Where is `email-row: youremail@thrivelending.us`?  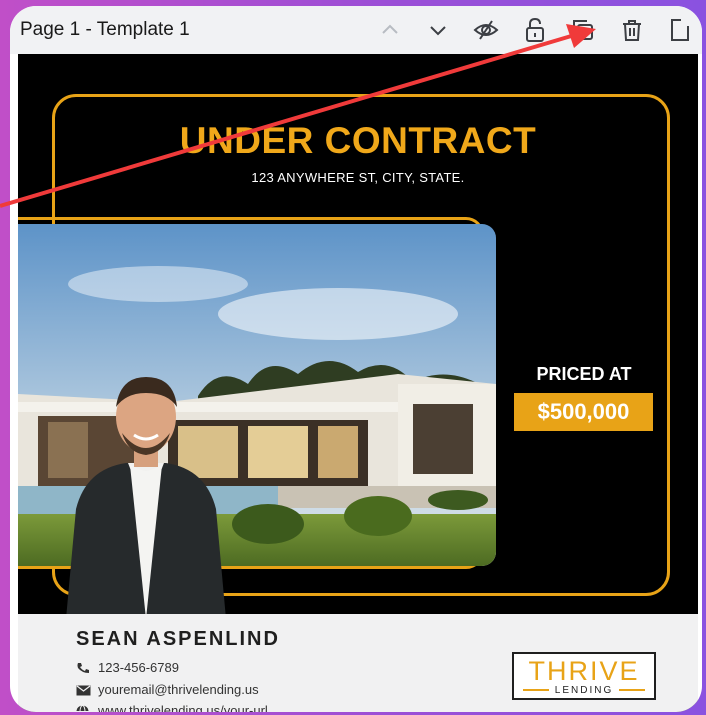 email-row: youremail@thrivelending.us is located at coordinates (167, 689).